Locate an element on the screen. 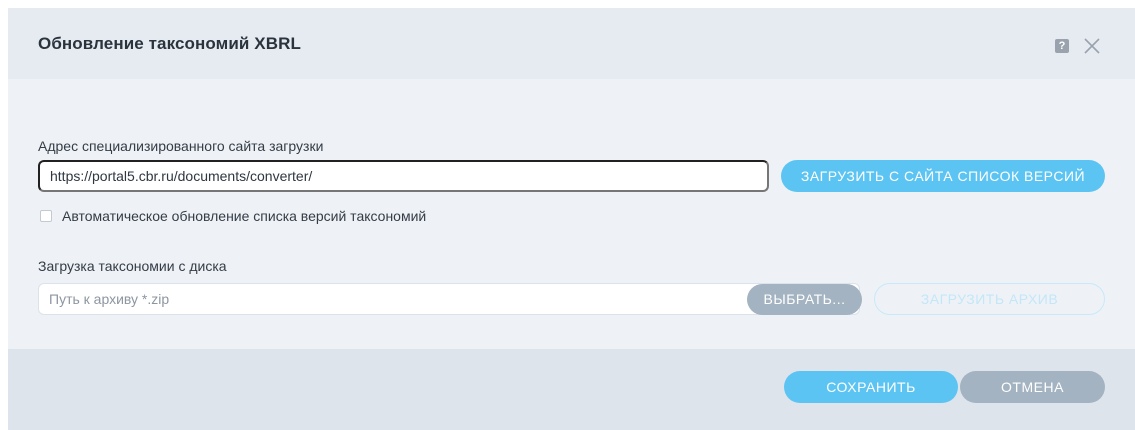 This screenshot has height=430, width=1135. auto-update-checkbox is located at coordinates (46, 216).